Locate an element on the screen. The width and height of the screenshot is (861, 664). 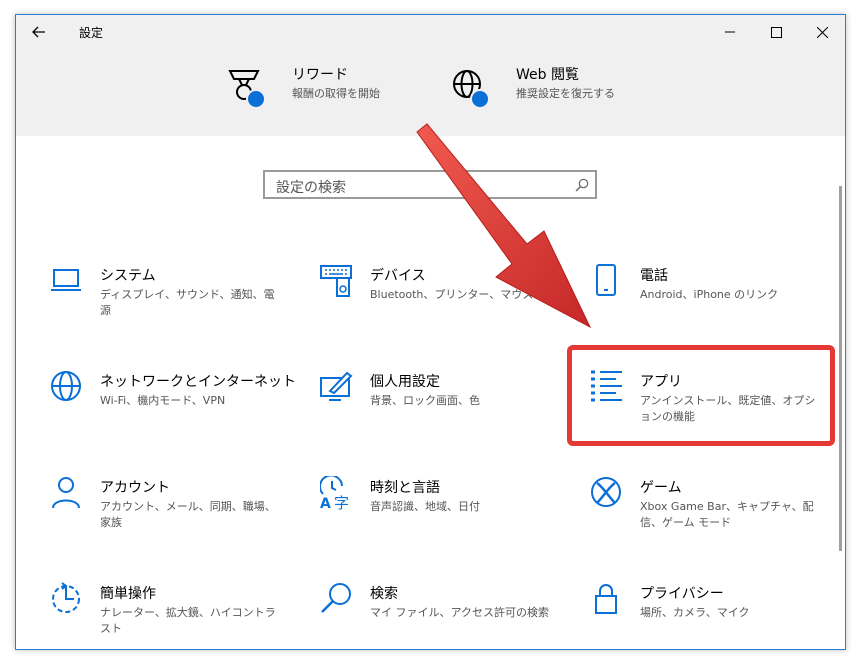
annotation-arrow is located at coordinates (504, 226).